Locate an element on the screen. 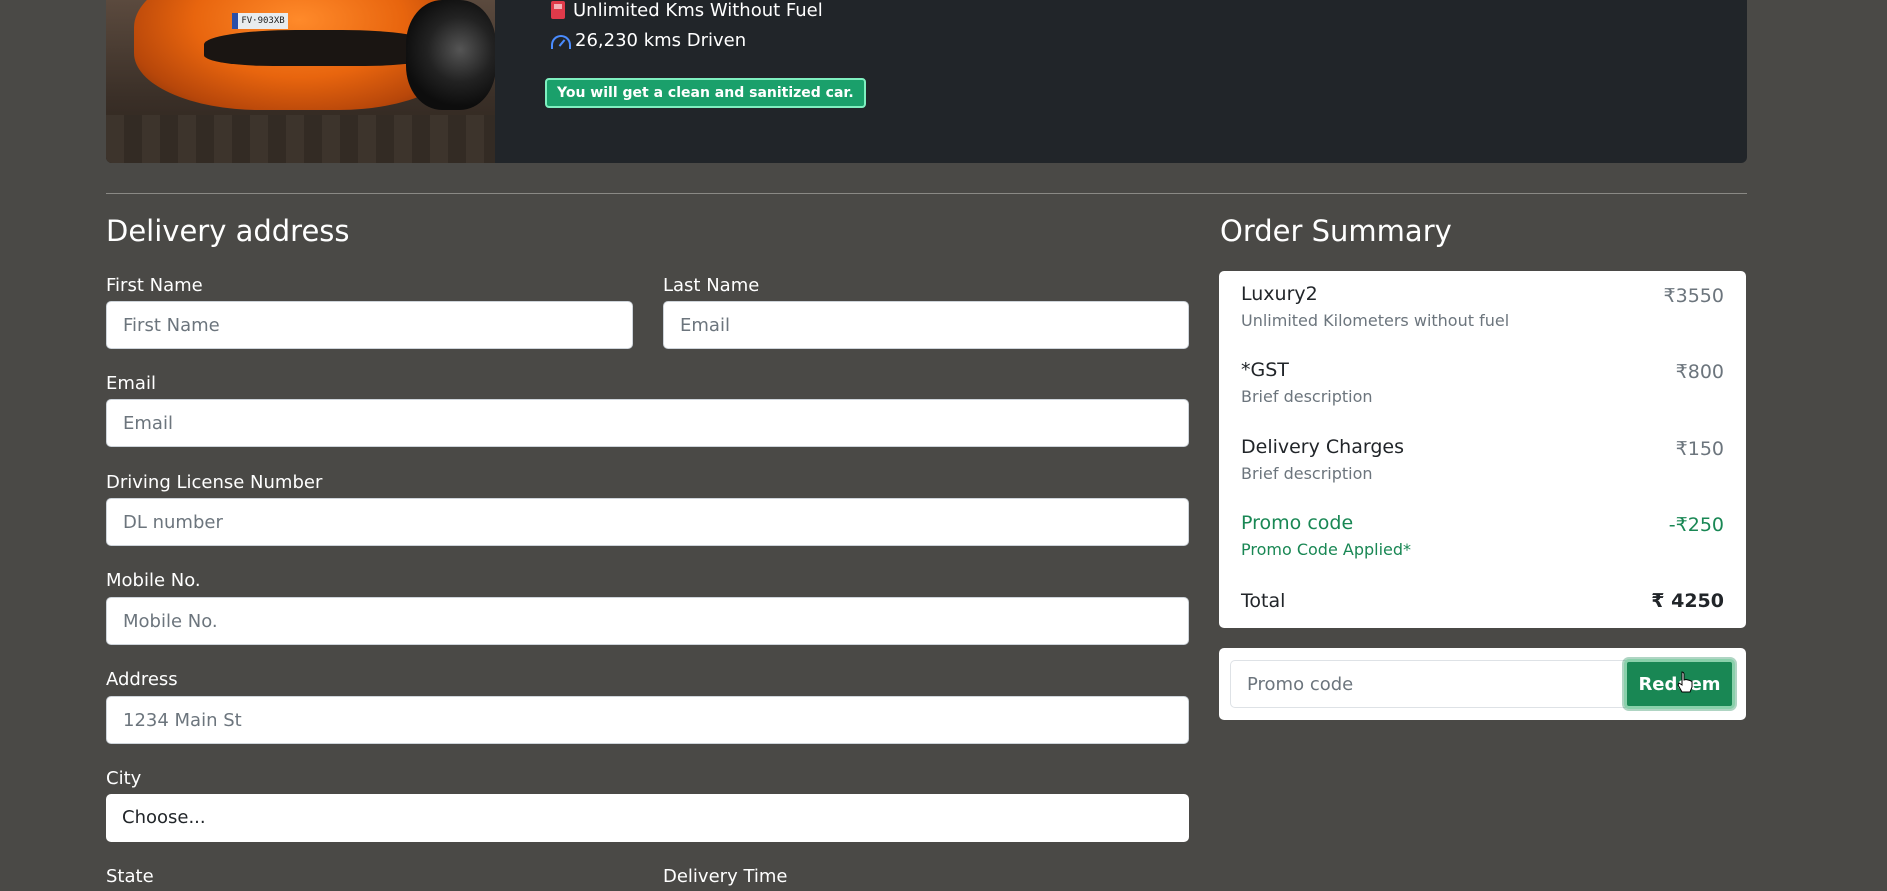  mobile-input is located at coordinates (647, 621).